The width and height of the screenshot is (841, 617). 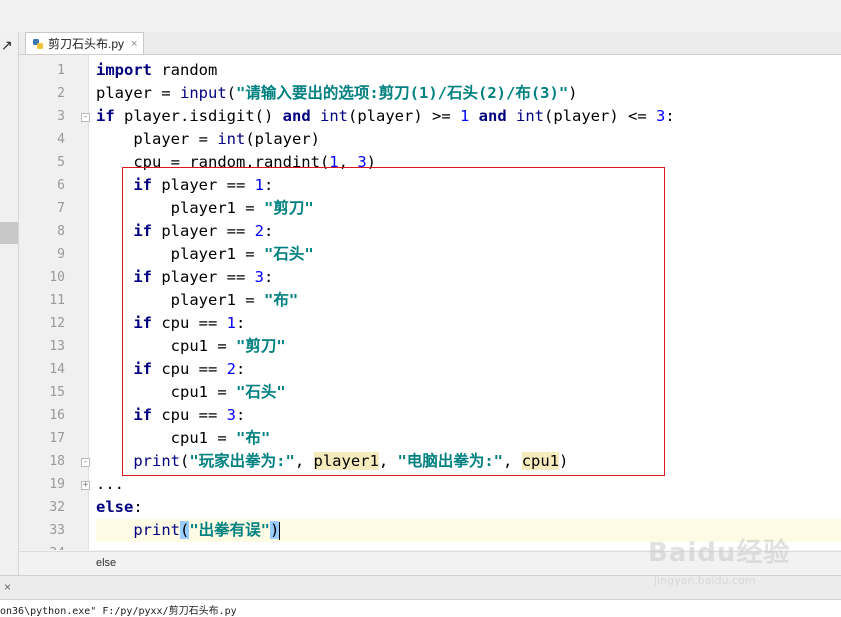 What do you see at coordinates (430, 563) in the screenshot?
I see `breadcrumb: else` at bounding box center [430, 563].